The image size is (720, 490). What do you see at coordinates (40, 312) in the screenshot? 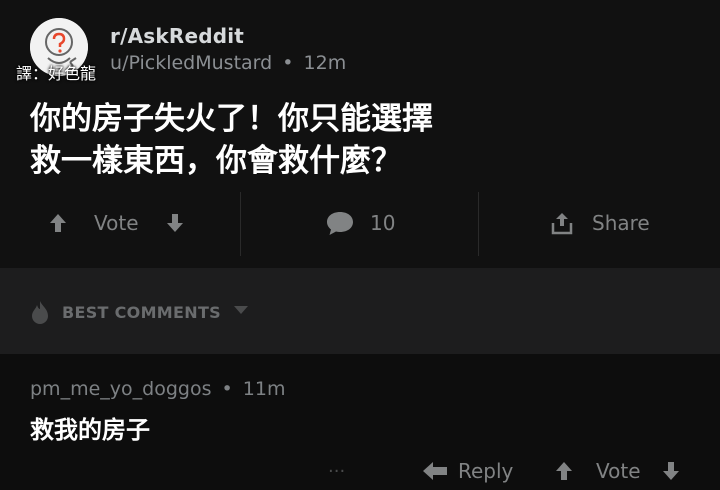
I see `flame-icon` at bounding box center [40, 312].